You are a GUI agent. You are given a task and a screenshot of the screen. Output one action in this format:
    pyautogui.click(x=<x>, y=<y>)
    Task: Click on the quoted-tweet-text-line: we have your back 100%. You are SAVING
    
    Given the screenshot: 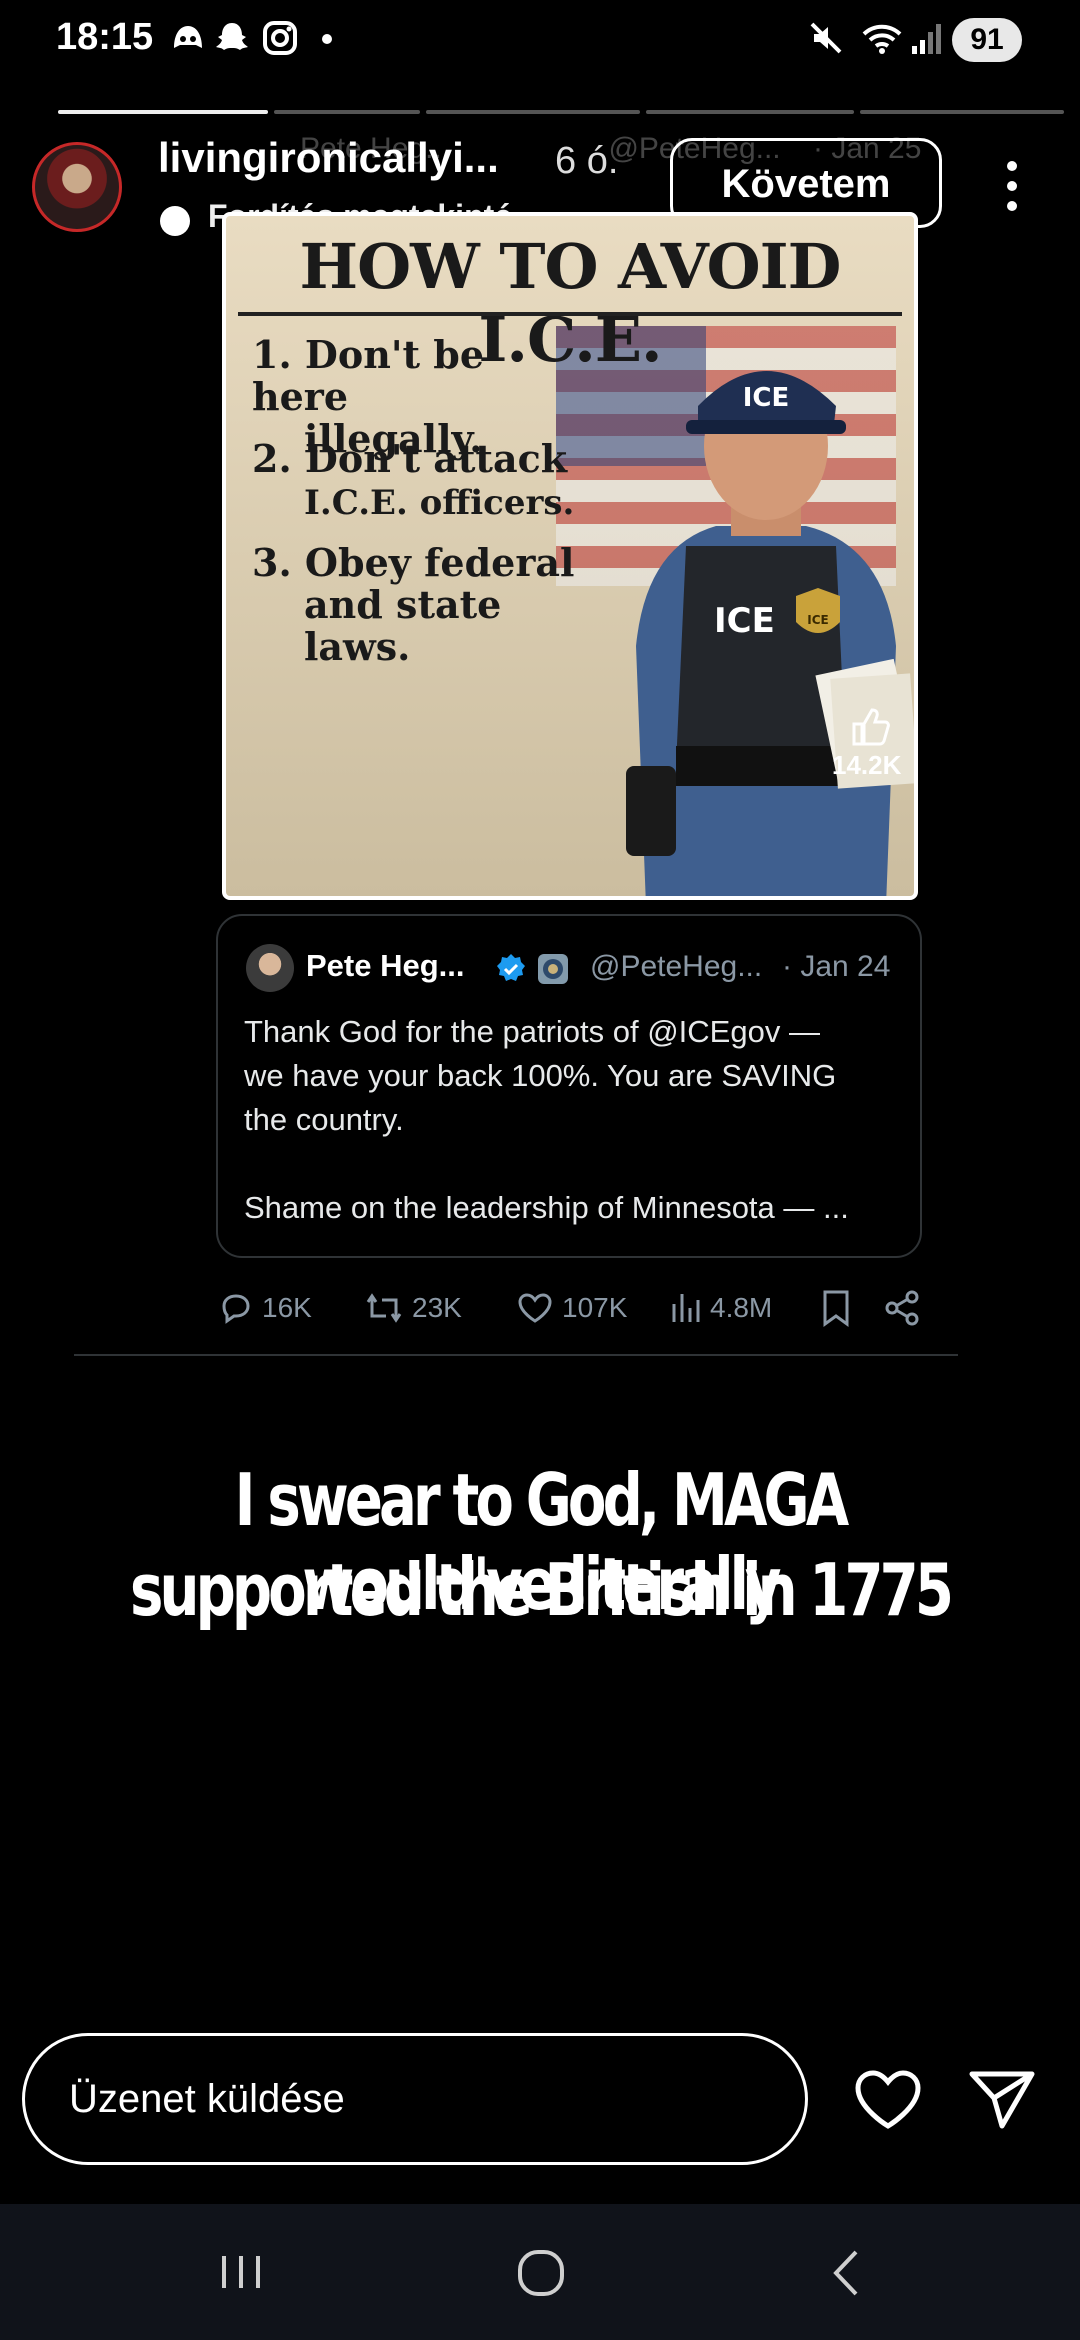 What is the action you would take?
    pyautogui.click(x=540, y=1075)
    